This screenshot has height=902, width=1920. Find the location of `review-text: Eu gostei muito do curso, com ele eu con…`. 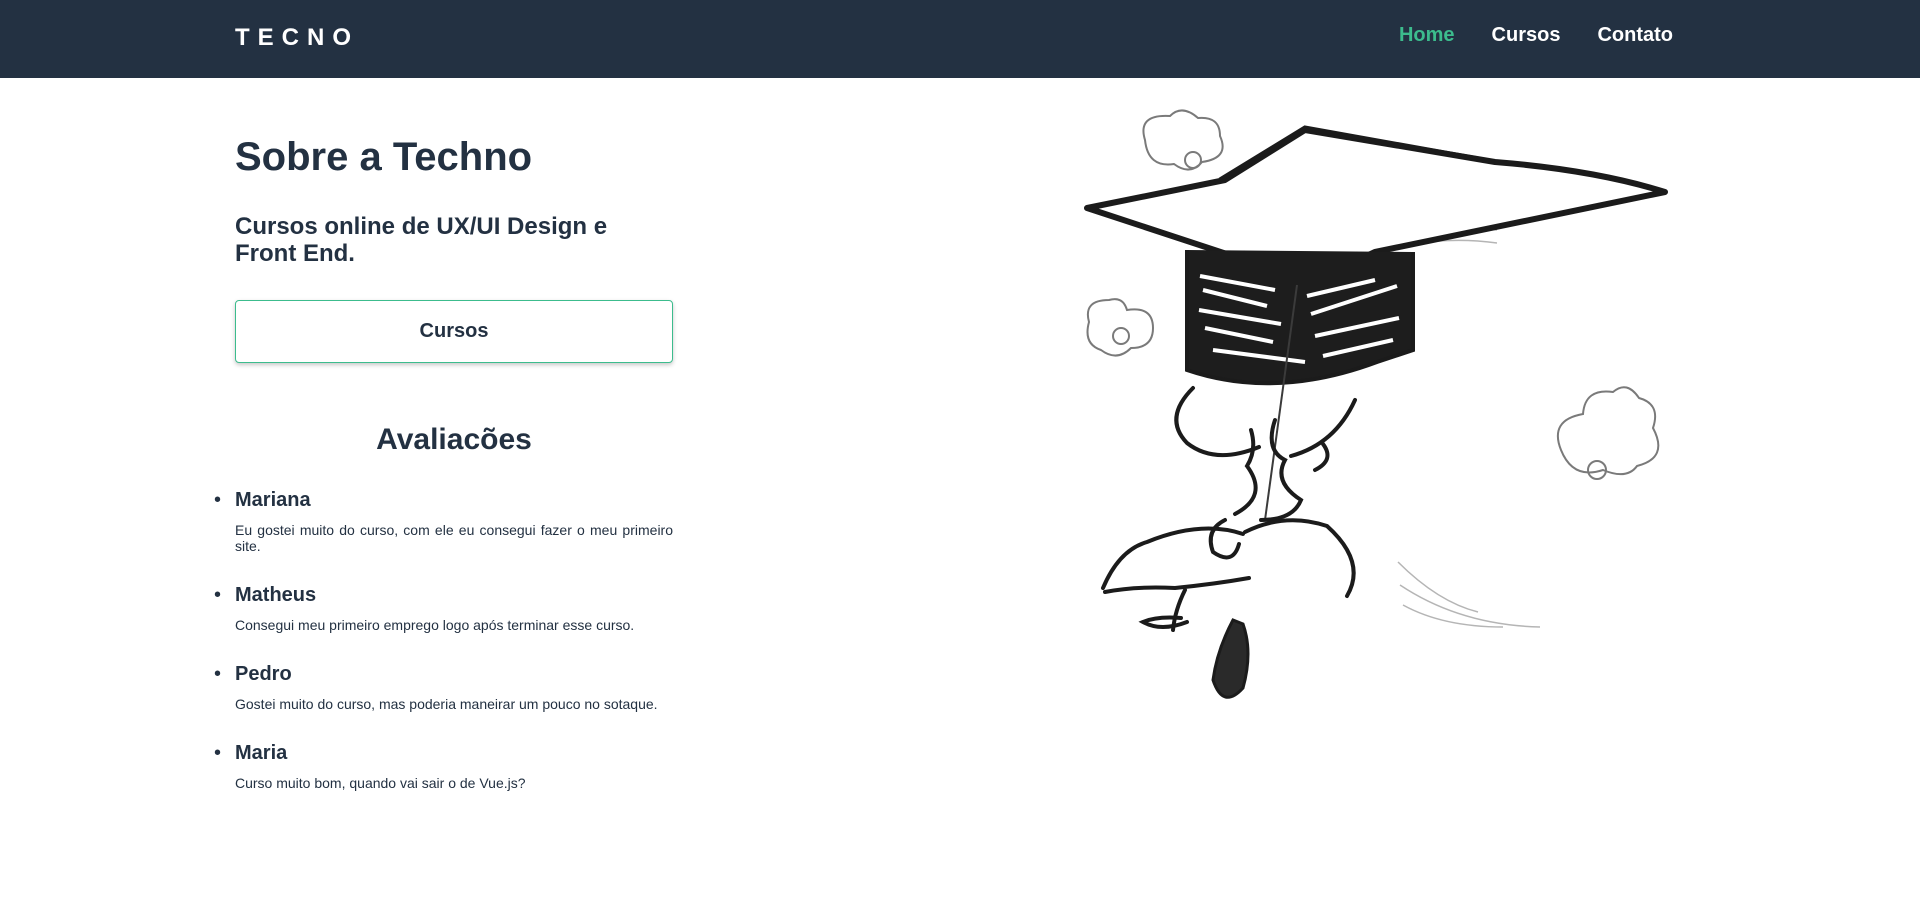

review-text: Eu gostei muito do curso, com ele eu con… is located at coordinates (454, 537).